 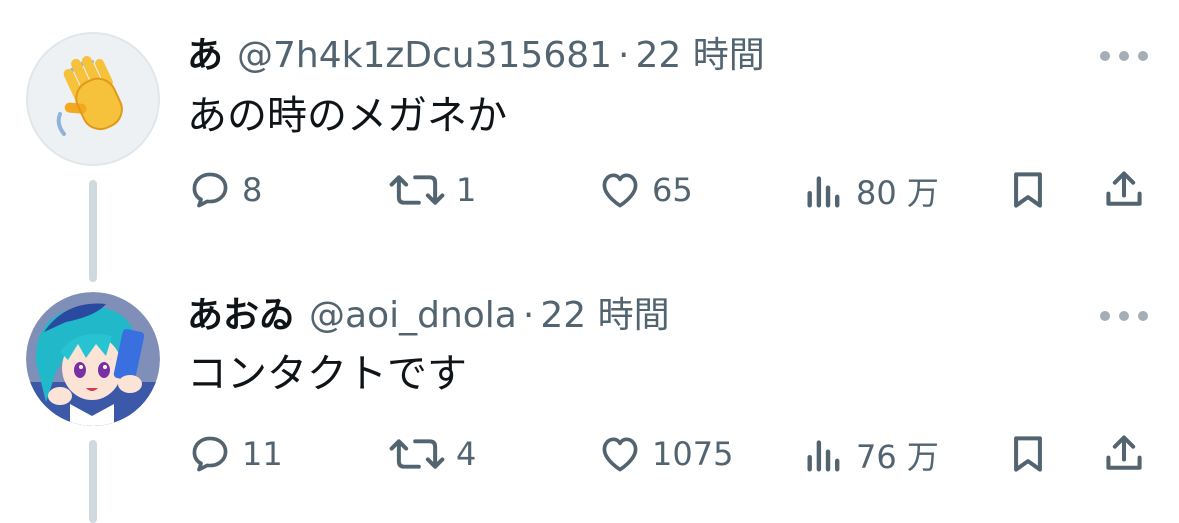 What do you see at coordinates (466, 454) in the screenshot?
I see `retweet-count: 4` at bounding box center [466, 454].